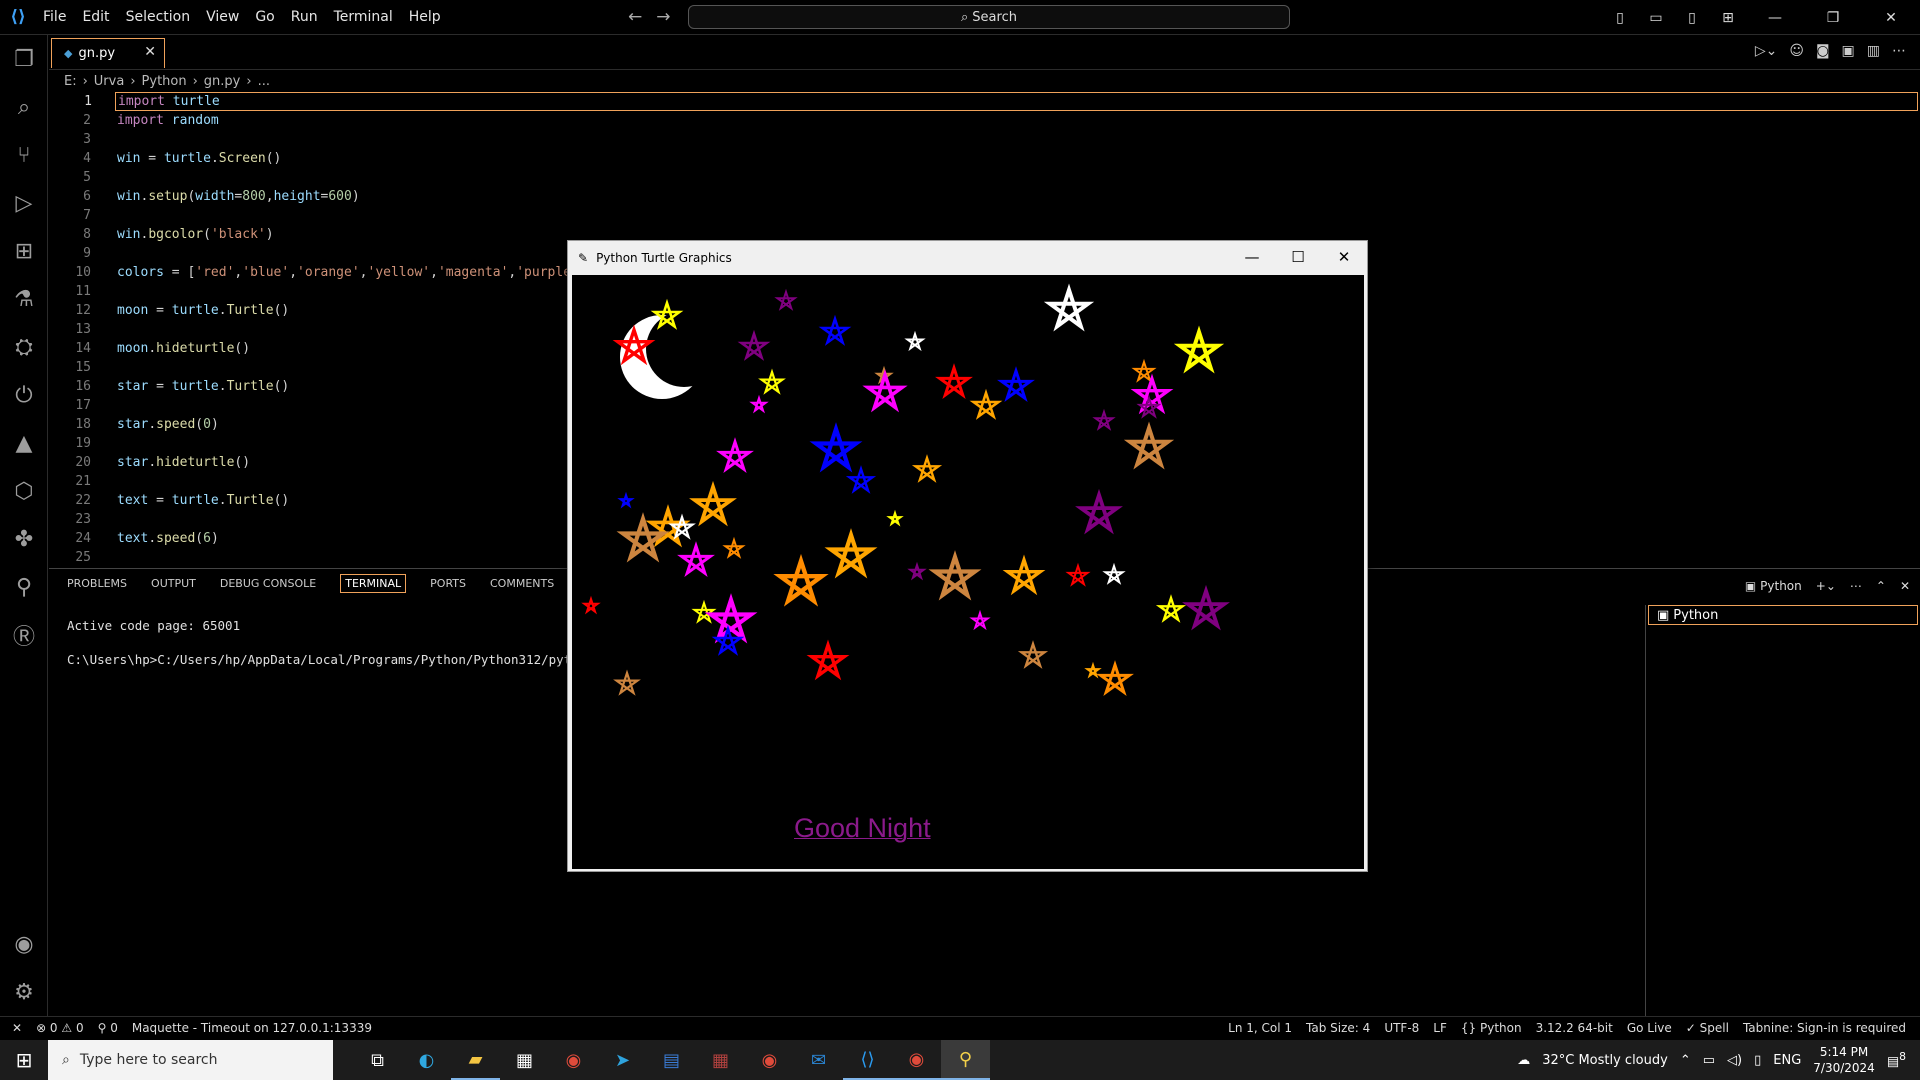 Image resolution: width=1920 pixels, height=1080 pixels. I want to click on menu-item-run: Run, so click(304, 17).